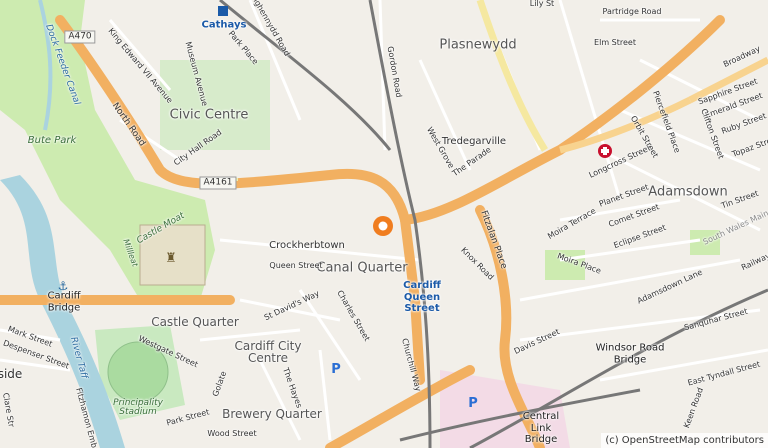 The height and width of the screenshot is (448, 768). Describe the element at coordinates (218, 183) in the screenshot. I see `shield-a4161: A4161` at that location.